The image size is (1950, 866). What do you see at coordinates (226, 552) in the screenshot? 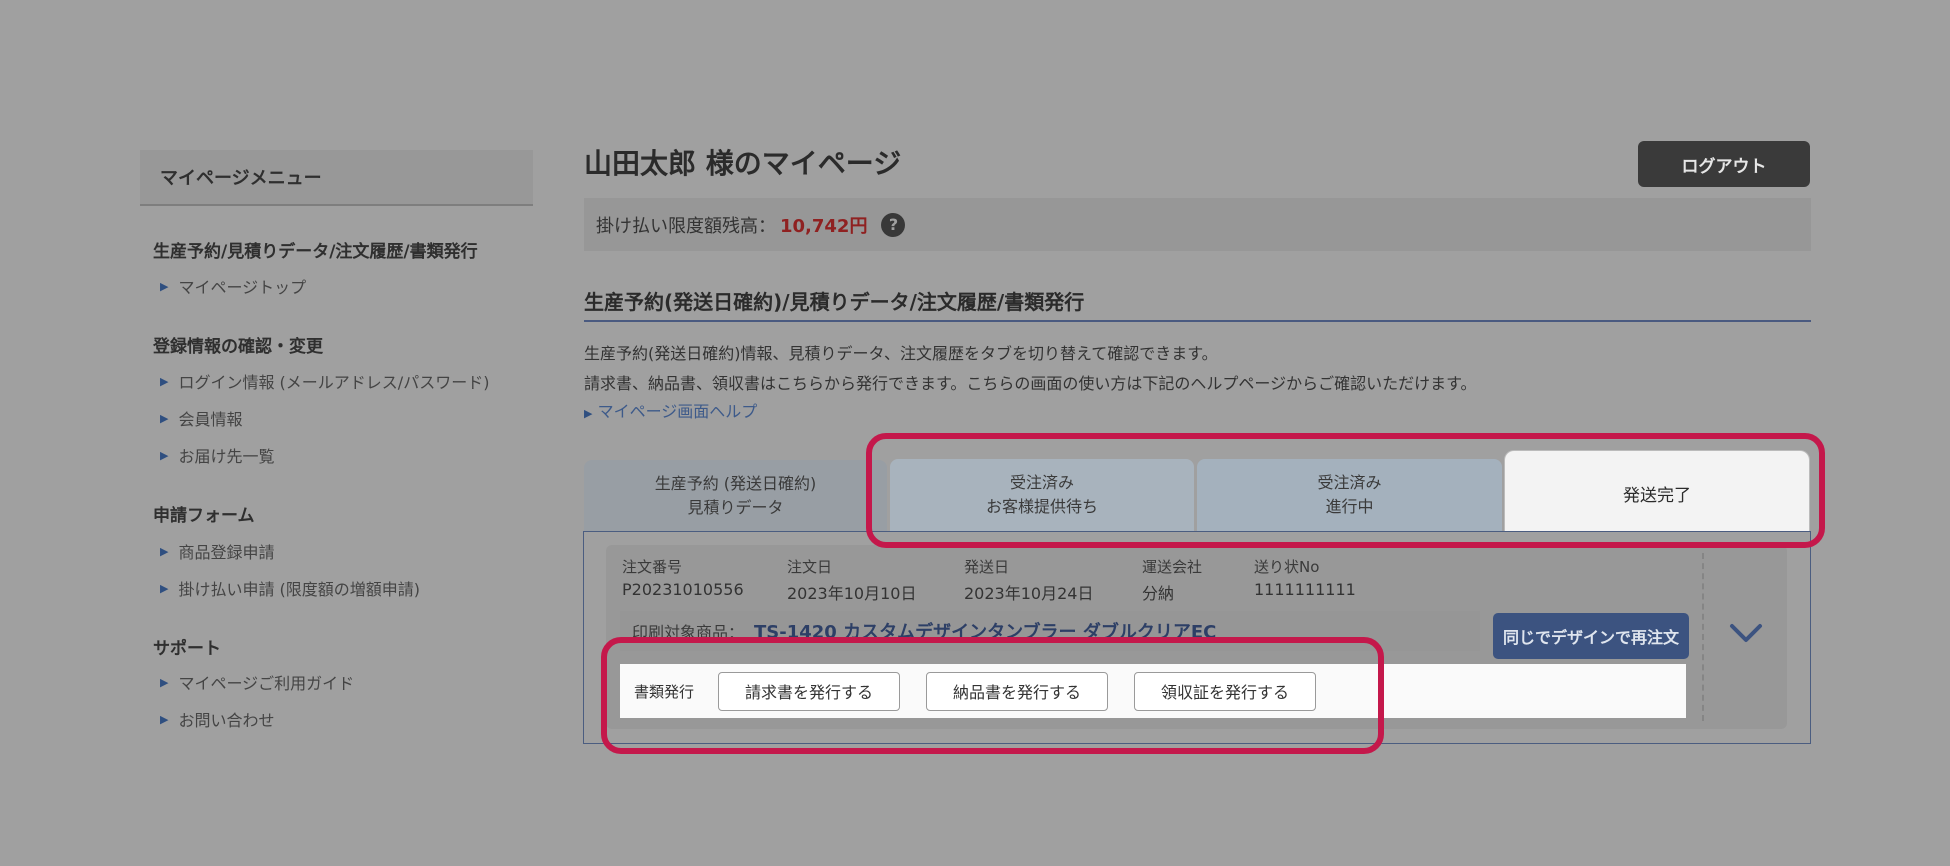
I see `sidebar-item-label: 商品登録申請` at bounding box center [226, 552].